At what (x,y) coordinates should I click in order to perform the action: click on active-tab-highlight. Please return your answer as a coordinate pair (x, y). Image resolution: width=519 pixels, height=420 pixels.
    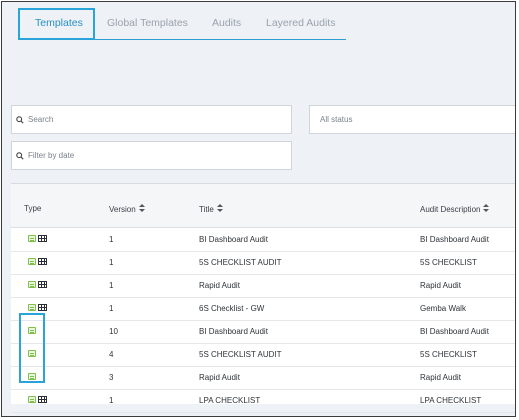
    Looking at the image, I should click on (56, 24).